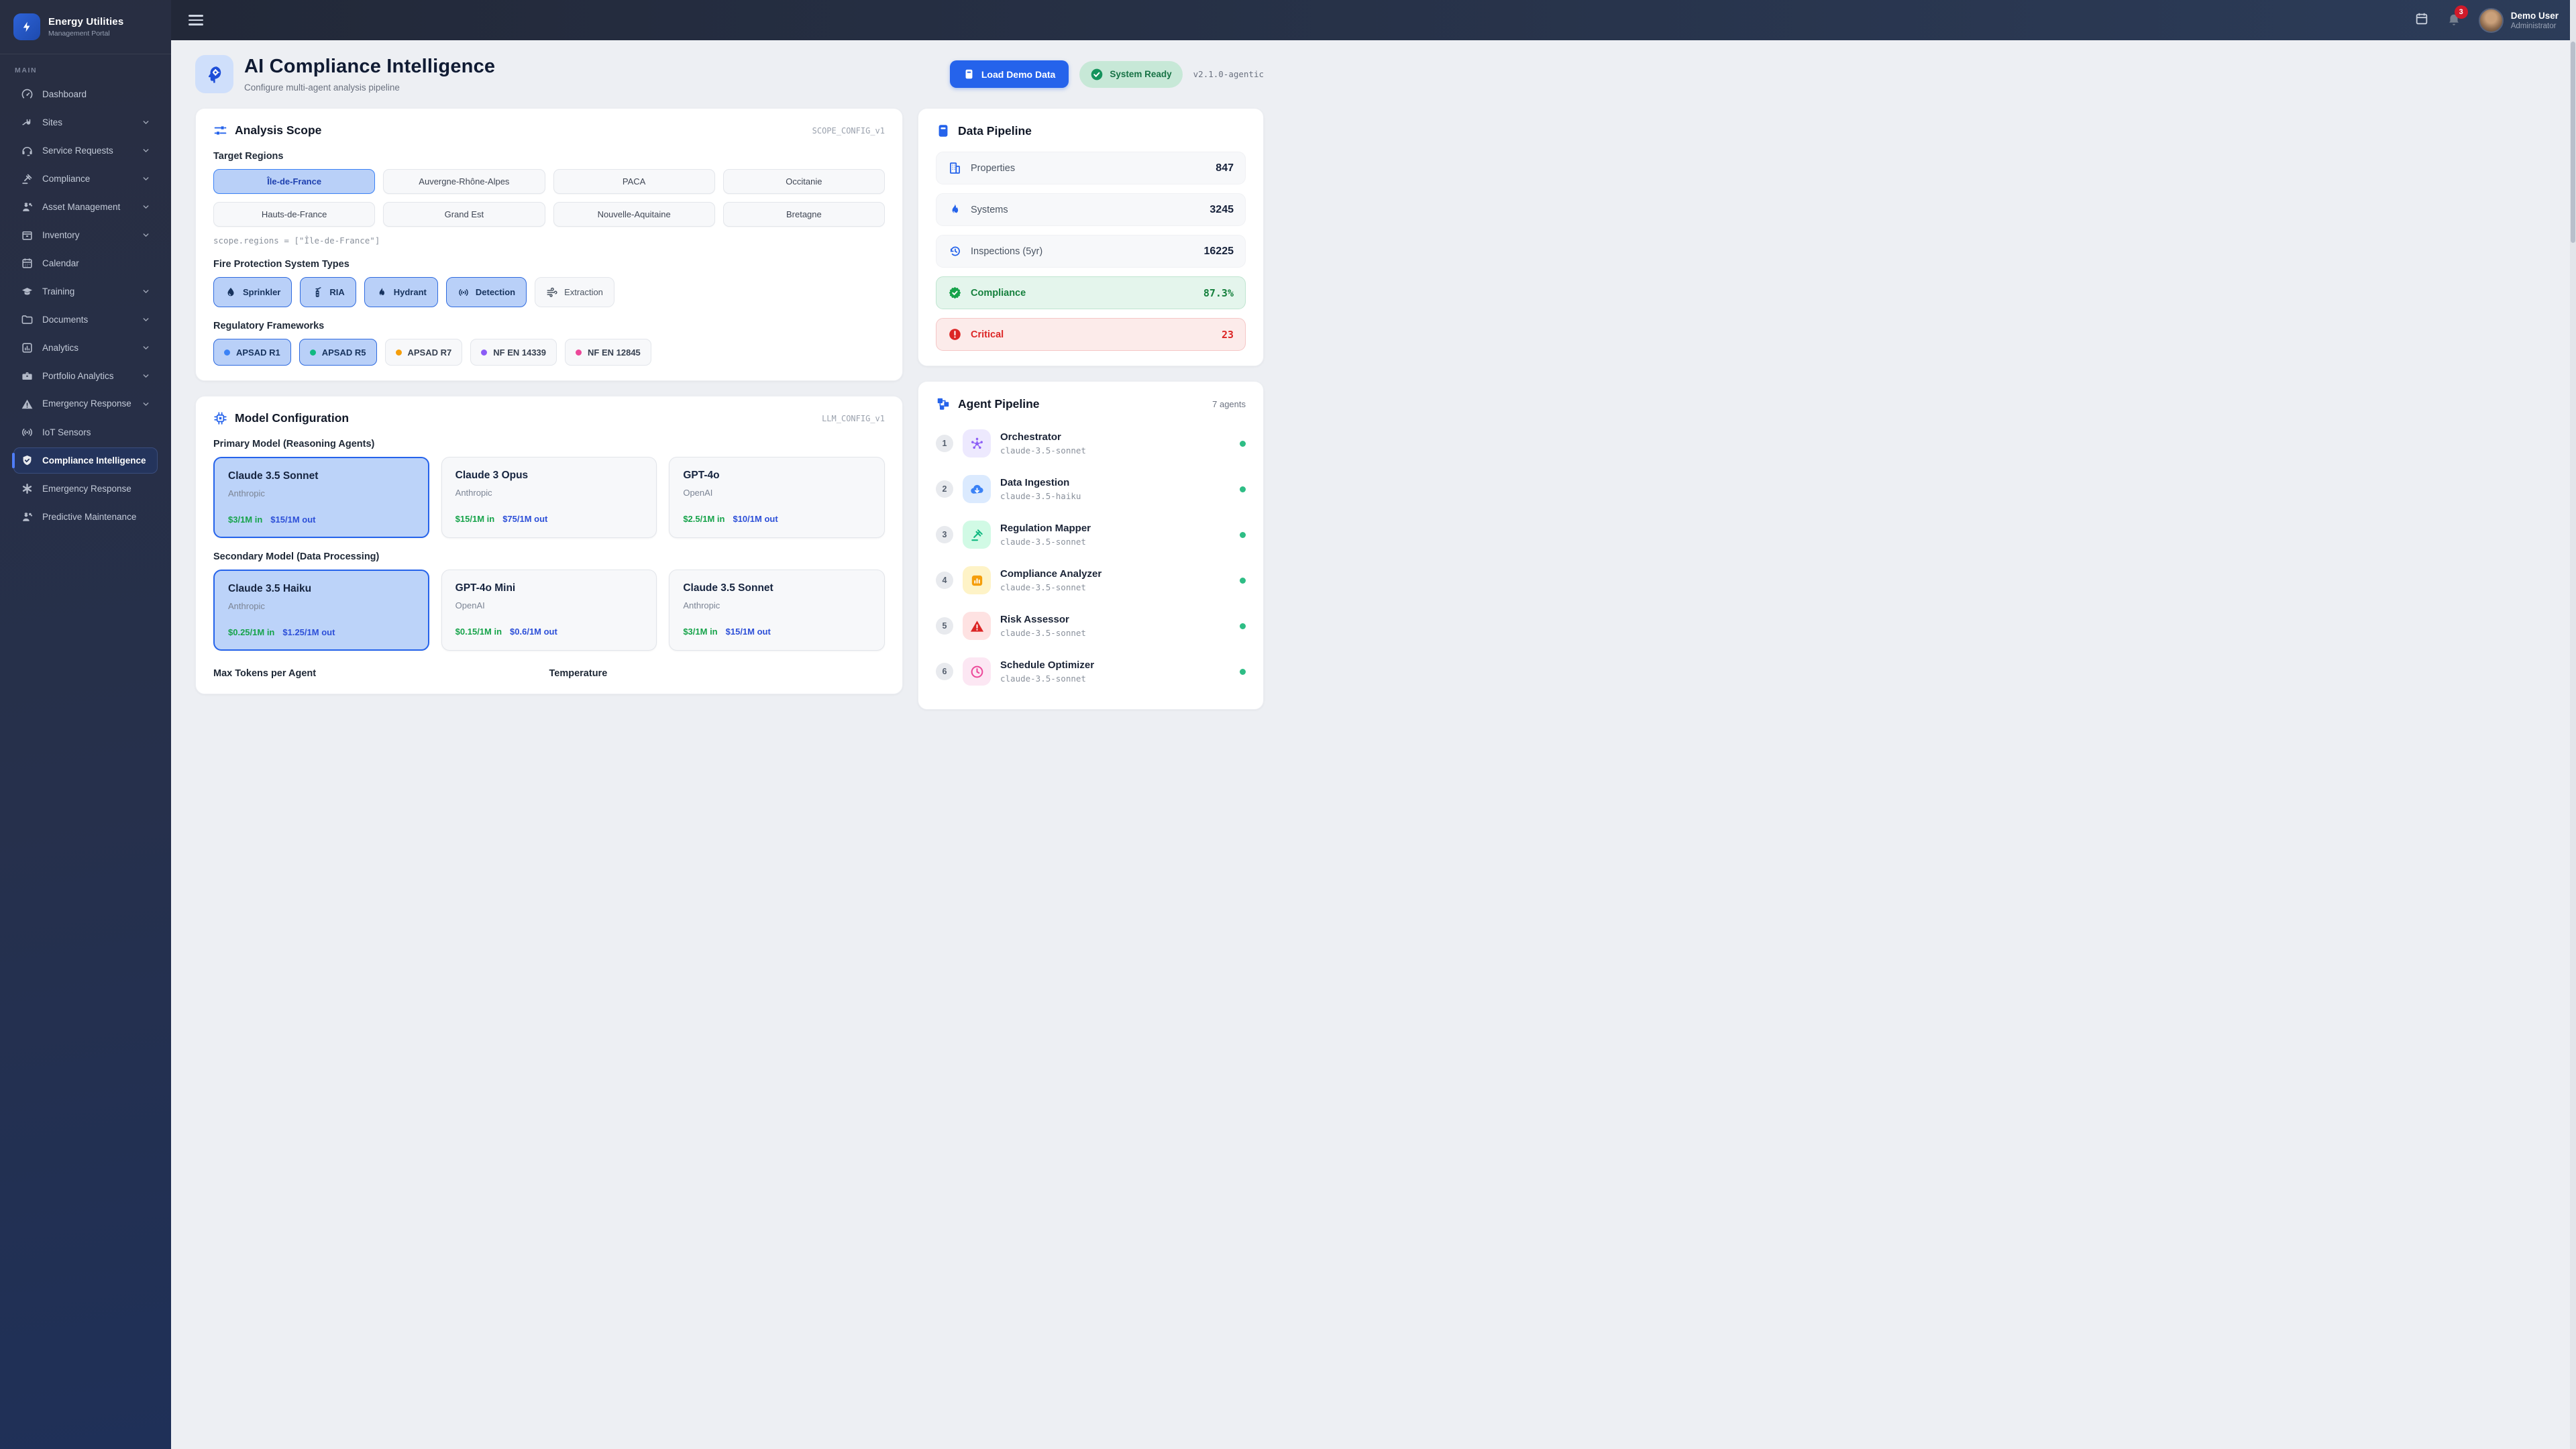  Describe the element at coordinates (977, 671) in the screenshot. I see `clock-icon` at that location.